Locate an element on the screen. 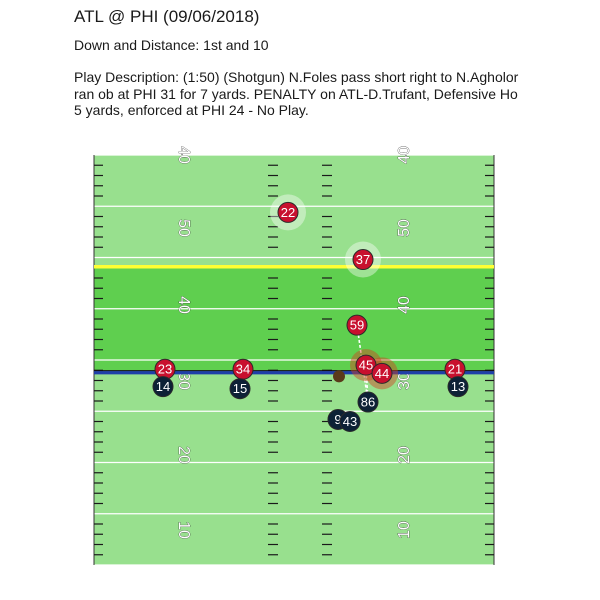 This screenshot has height=600, width=600. player-jersey-number: 15 is located at coordinates (240, 388).